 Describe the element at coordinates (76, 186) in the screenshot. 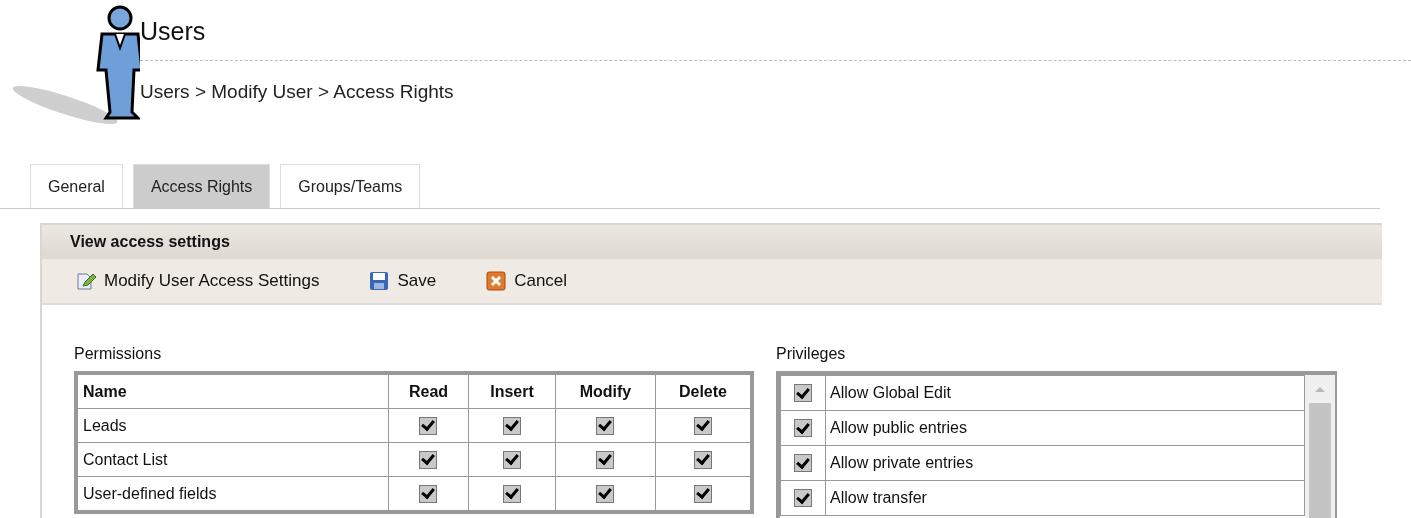

I see `tab: General` at that location.